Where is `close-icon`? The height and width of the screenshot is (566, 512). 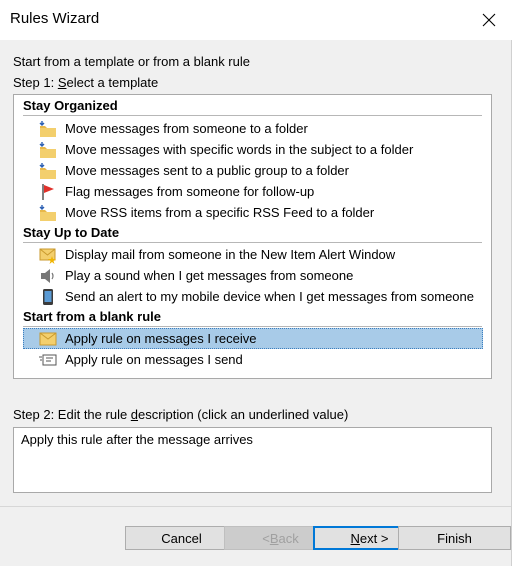
close-icon is located at coordinates (489, 20).